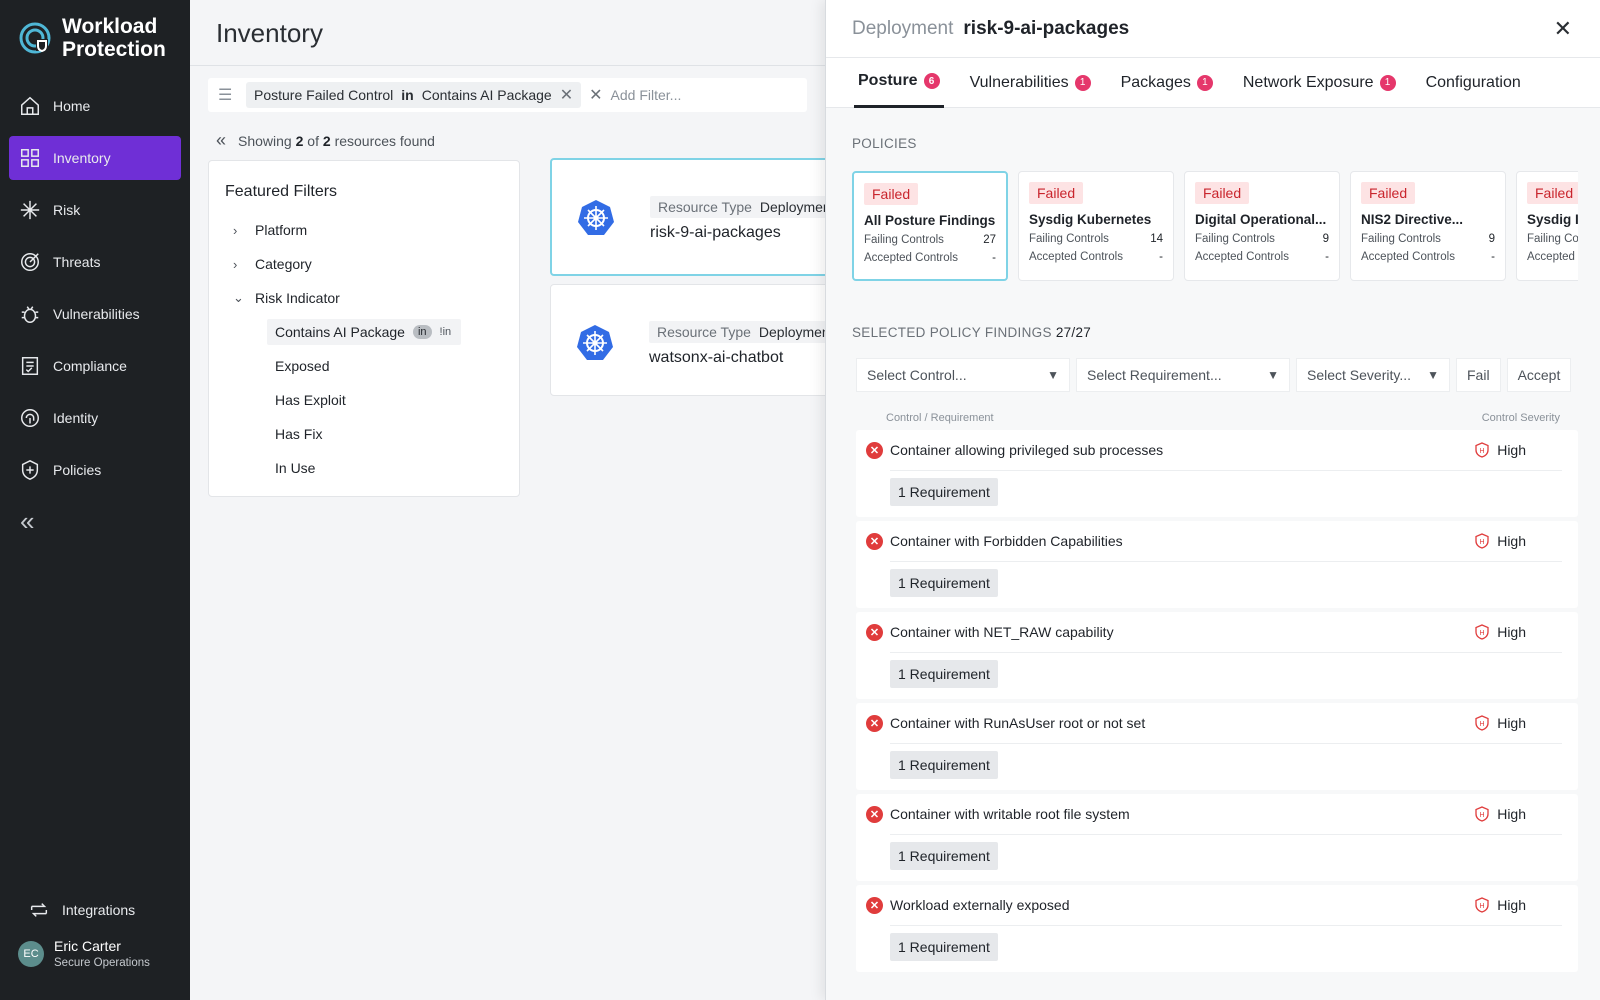 This screenshot has height=1000, width=1600. Describe the element at coordinates (1511, 905) in the screenshot. I see `severity-label: High` at that location.